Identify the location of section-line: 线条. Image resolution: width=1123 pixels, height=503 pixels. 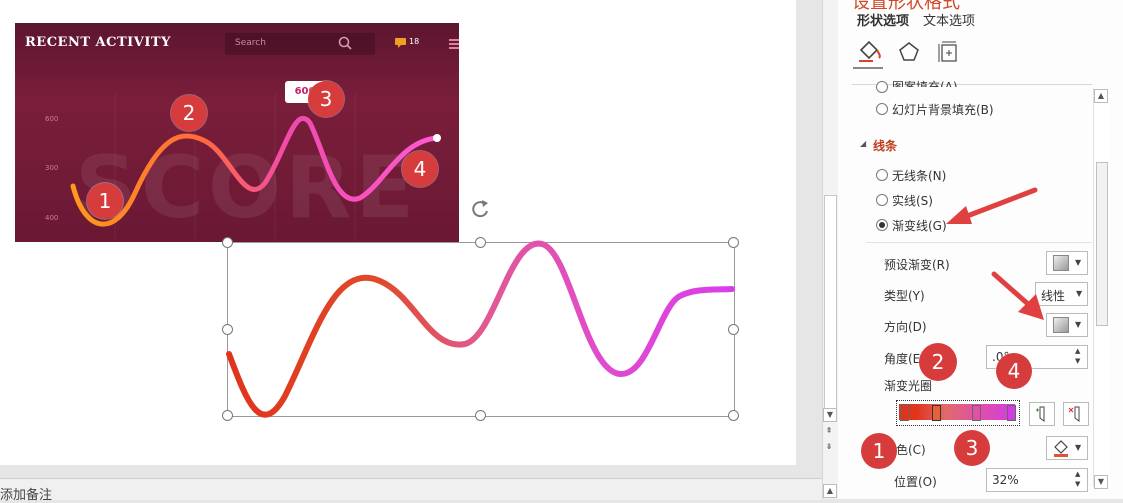
(885, 145).